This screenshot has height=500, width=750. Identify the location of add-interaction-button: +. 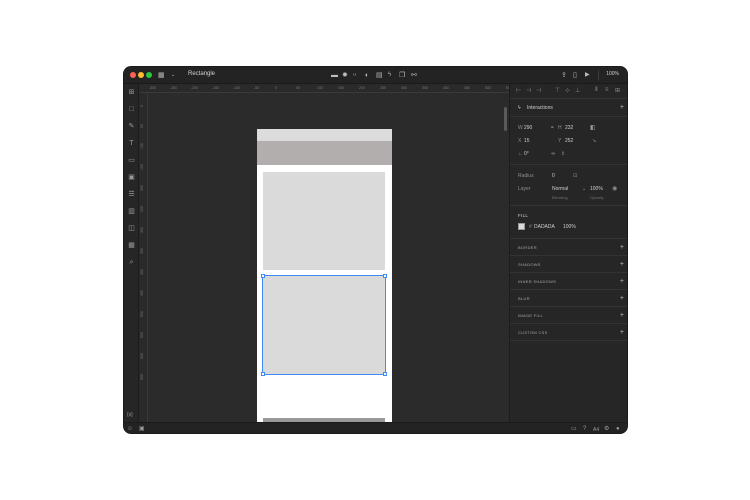
(622, 107).